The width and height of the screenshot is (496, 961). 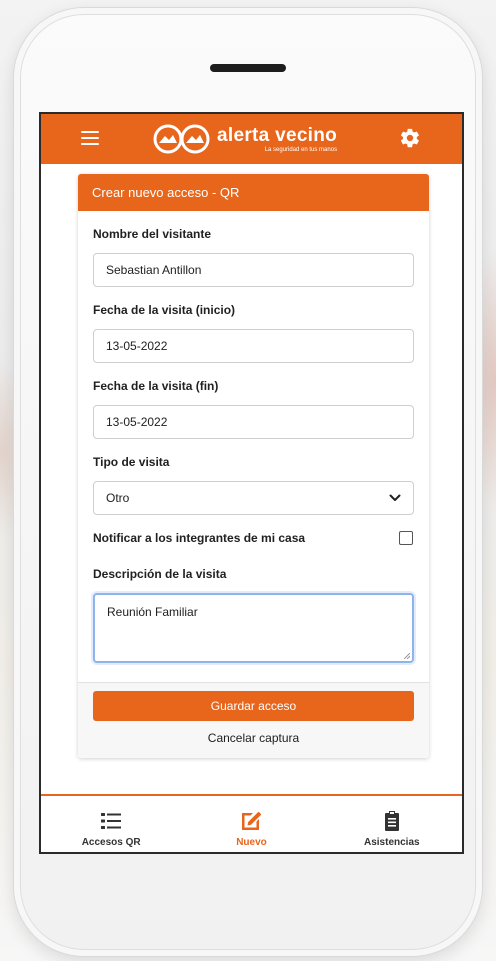 I want to click on brand-name: alerta vecino, so click(x=277, y=135).